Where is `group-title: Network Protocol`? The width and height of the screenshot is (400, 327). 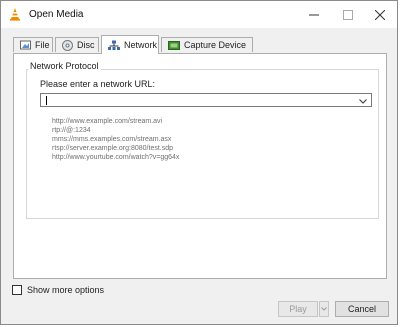
group-title: Network Protocol is located at coordinates (64, 66).